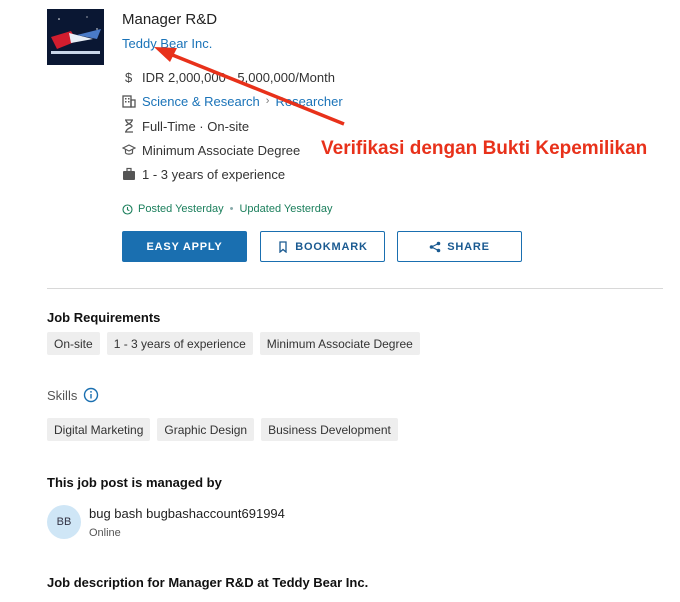 Image resolution: width=680 pixels, height=602 pixels. What do you see at coordinates (129, 101) in the screenshot?
I see `building-icon` at bounding box center [129, 101].